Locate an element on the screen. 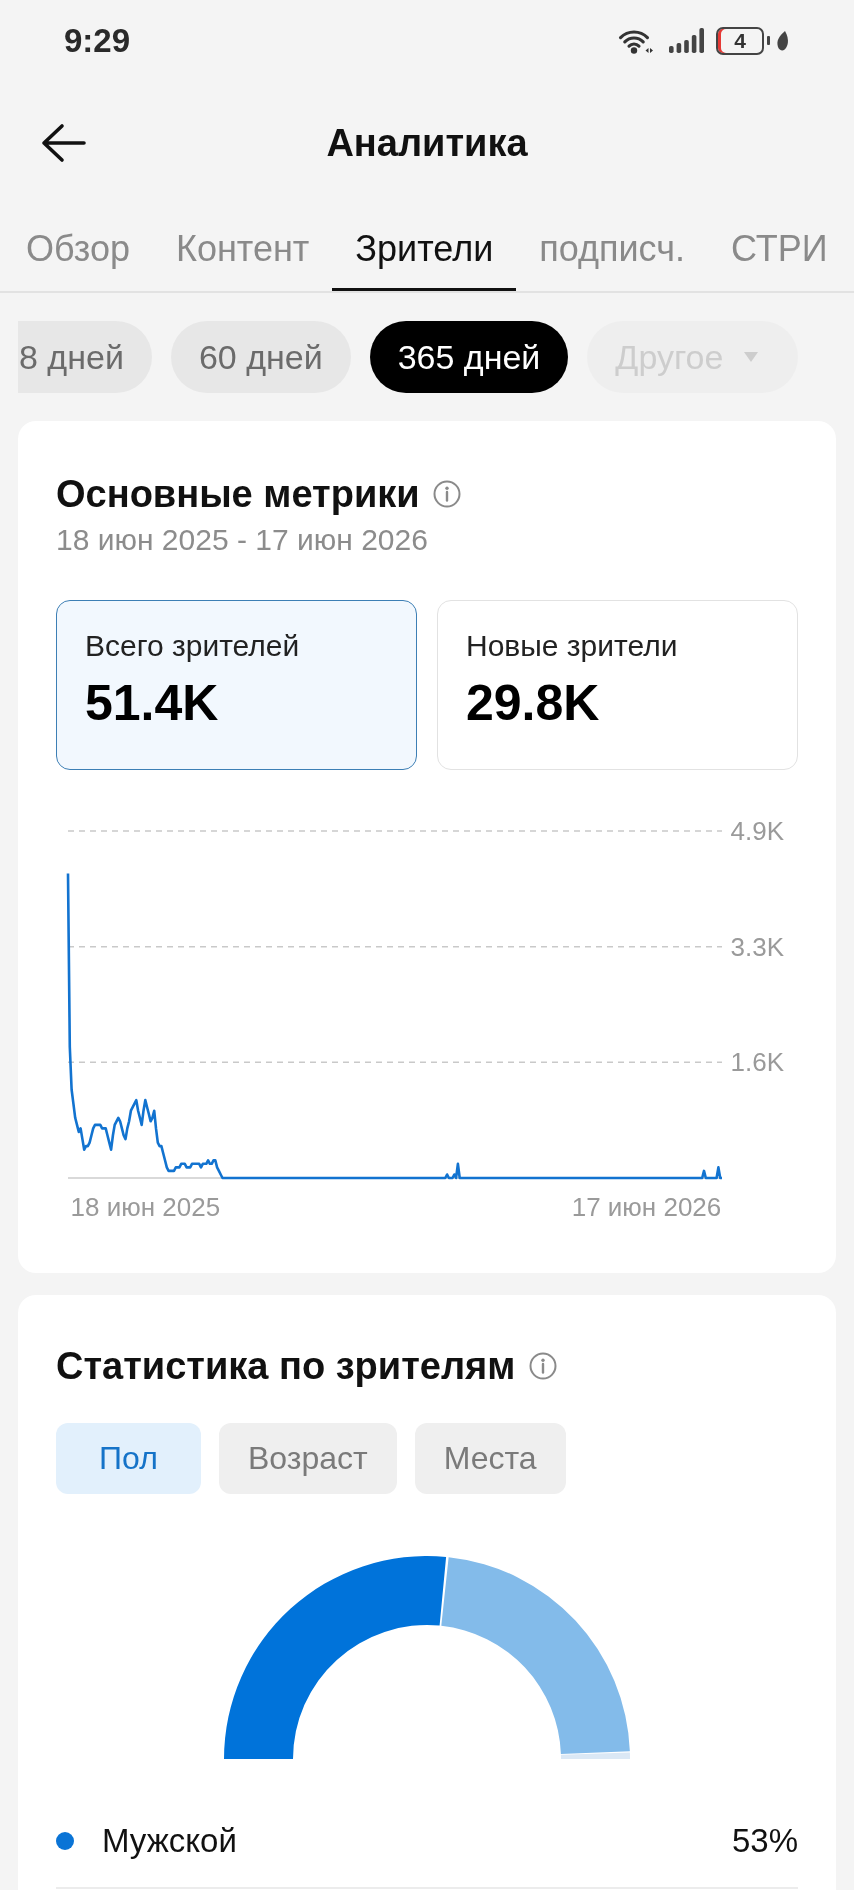  metric-value: 29.8K is located at coordinates (533, 703).